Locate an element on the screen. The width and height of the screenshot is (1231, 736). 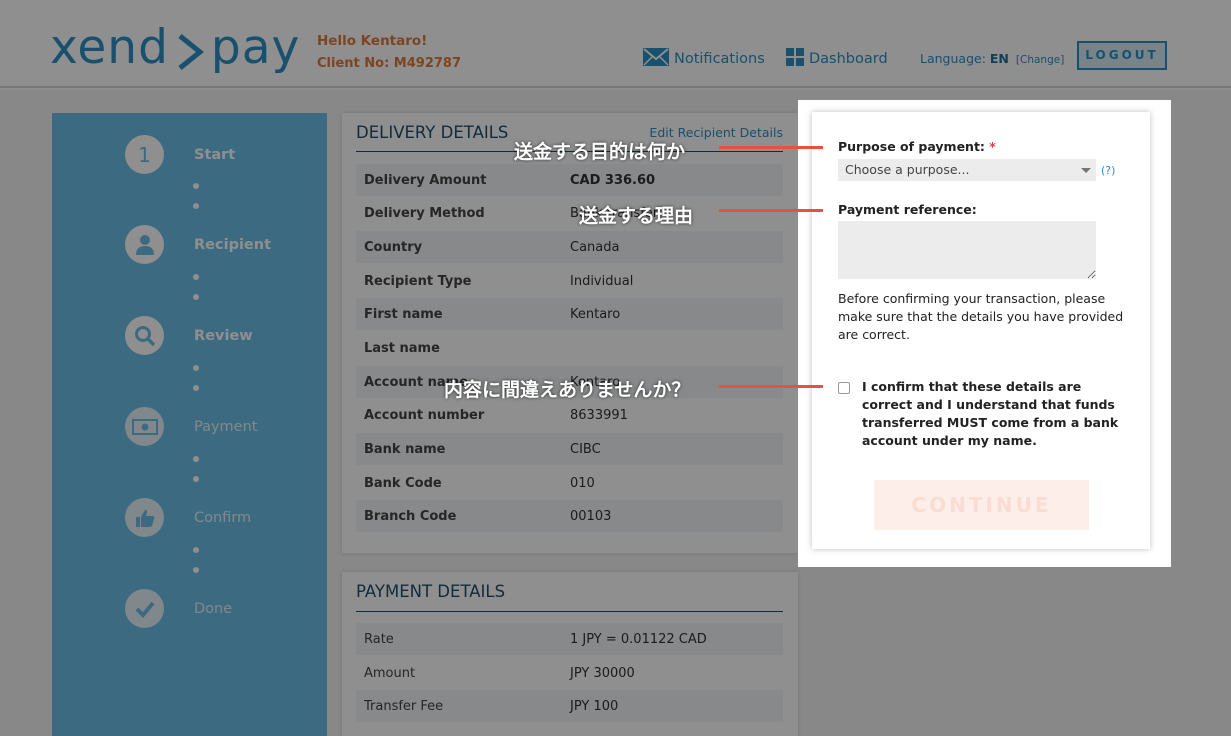
delivery-details-title: DELIVERY DETAILS is located at coordinates (432, 132).